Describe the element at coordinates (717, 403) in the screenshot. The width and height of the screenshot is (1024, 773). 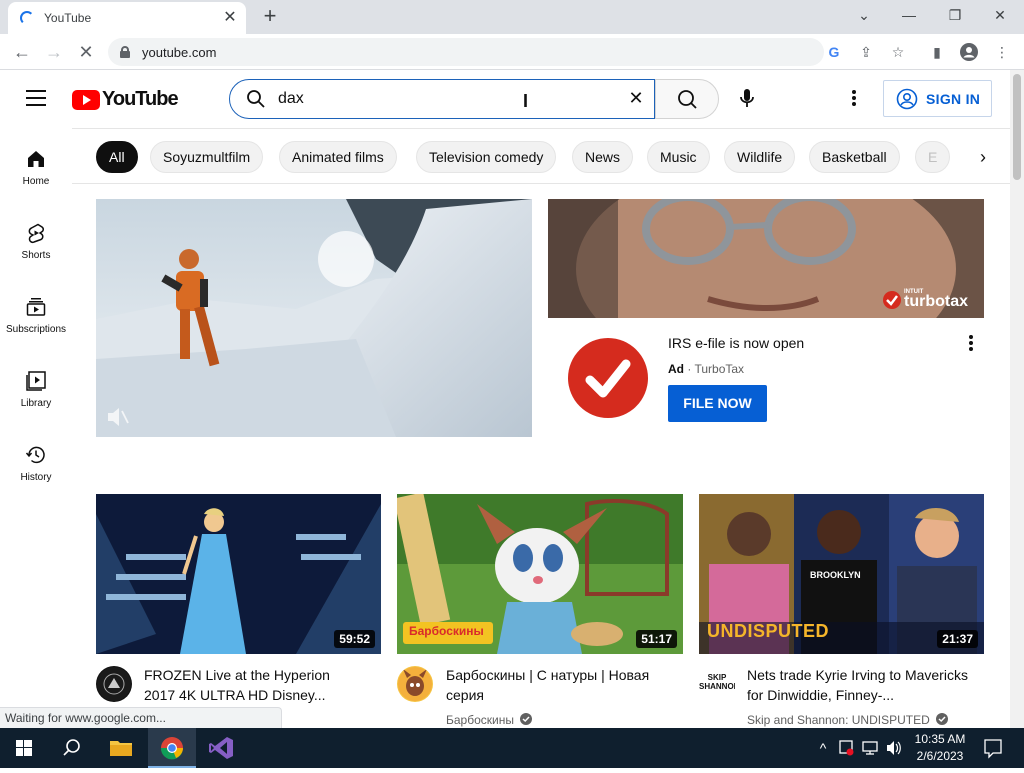
I see `file-now-button: FILE NOW` at that location.